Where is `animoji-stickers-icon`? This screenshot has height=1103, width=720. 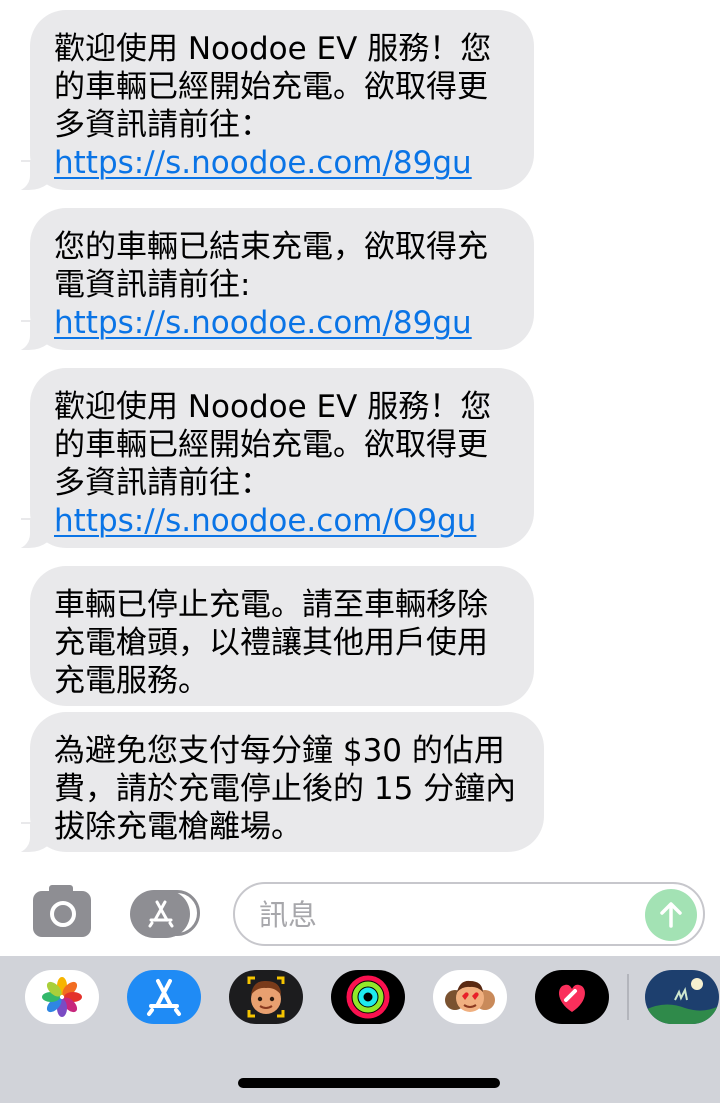
animoji-stickers-icon is located at coordinates (470, 997).